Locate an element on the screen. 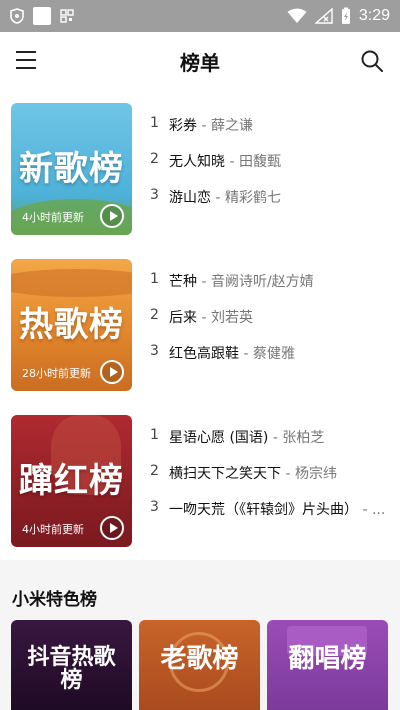  ranking-cover-title: 热歌榜 is located at coordinates (71, 325).